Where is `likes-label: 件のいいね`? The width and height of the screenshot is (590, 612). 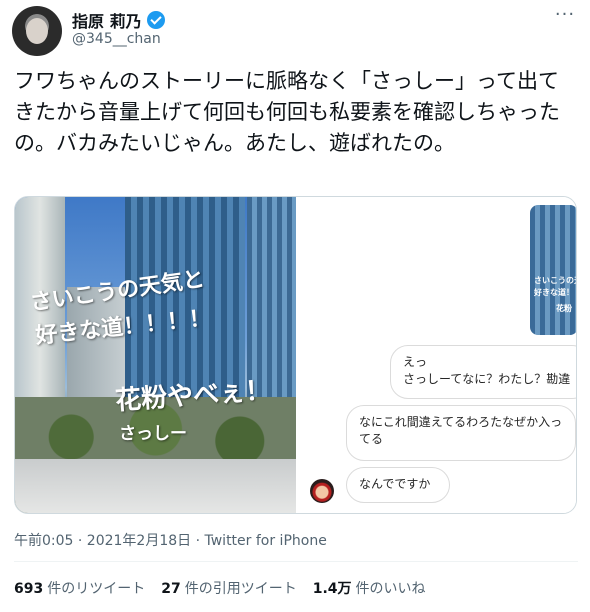
likes-label: 件のいいね is located at coordinates (390, 589).